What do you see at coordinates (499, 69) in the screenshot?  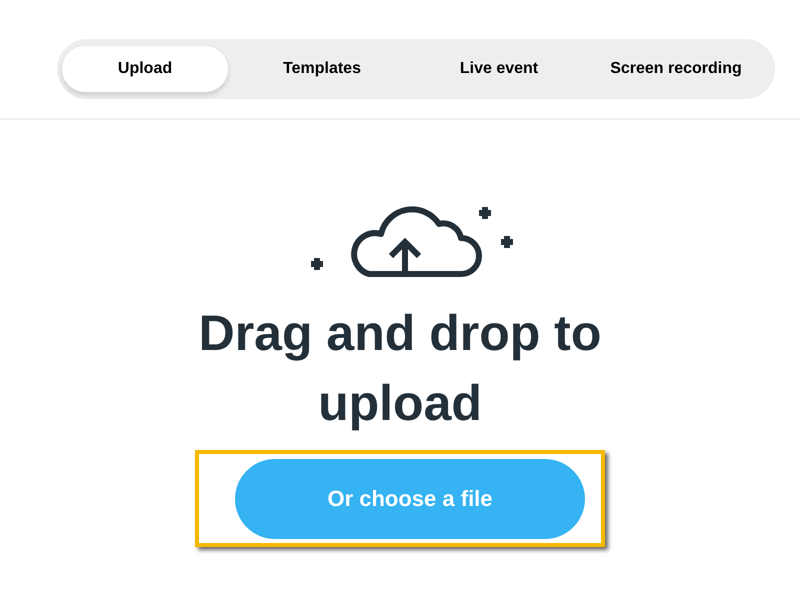 I see `tab: Live event` at bounding box center [499, 69].